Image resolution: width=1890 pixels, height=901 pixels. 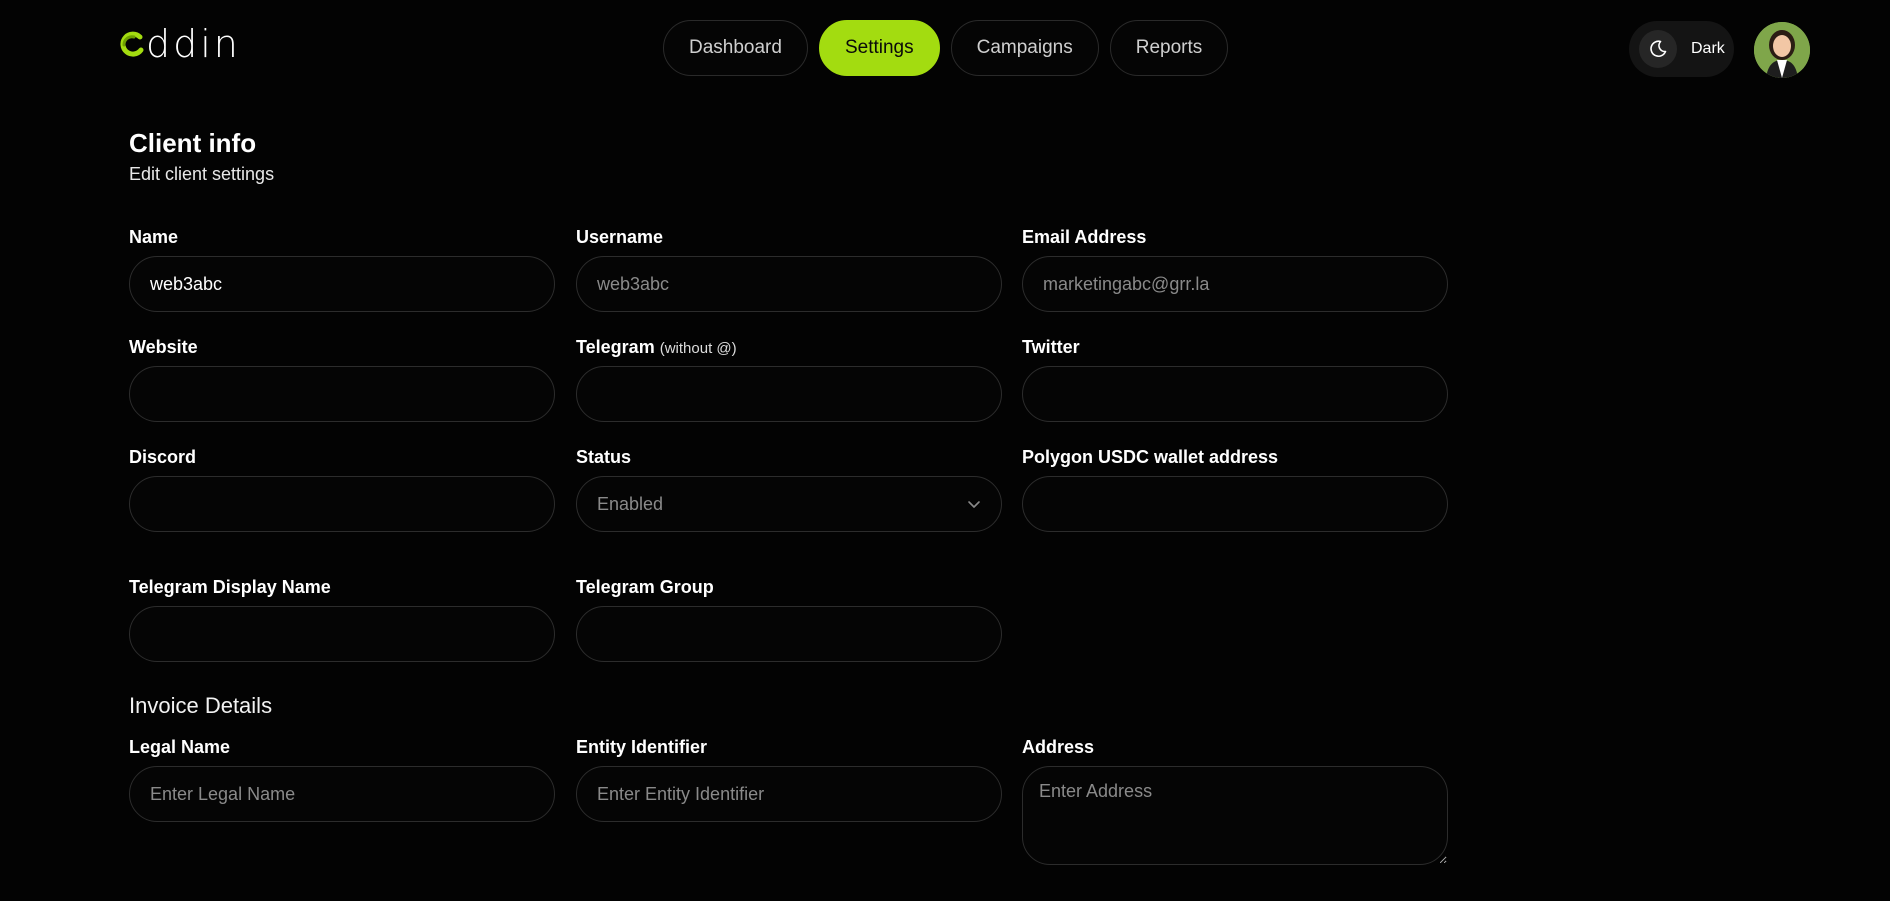 What do you see at coordinates (630, 503) in the screenshot?
I see `status-selected-value: Enabled` at bounding box center [630, 503].